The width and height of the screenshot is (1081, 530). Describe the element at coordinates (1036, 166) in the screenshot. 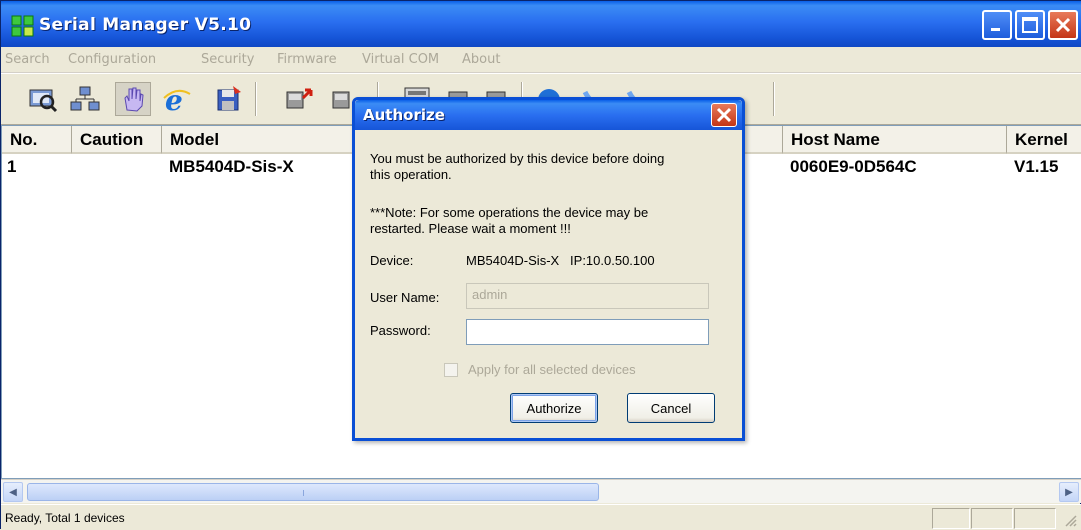

I see `cell-kernel: V1.15` at that location.